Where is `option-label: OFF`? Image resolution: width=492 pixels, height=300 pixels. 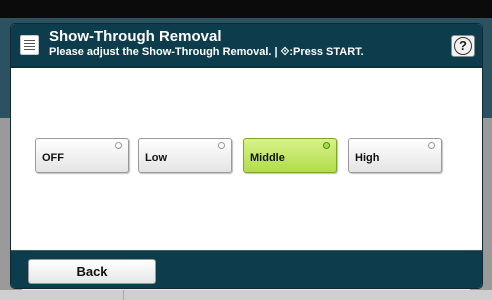 option-label: OFF is located at coordinates (53, 158).